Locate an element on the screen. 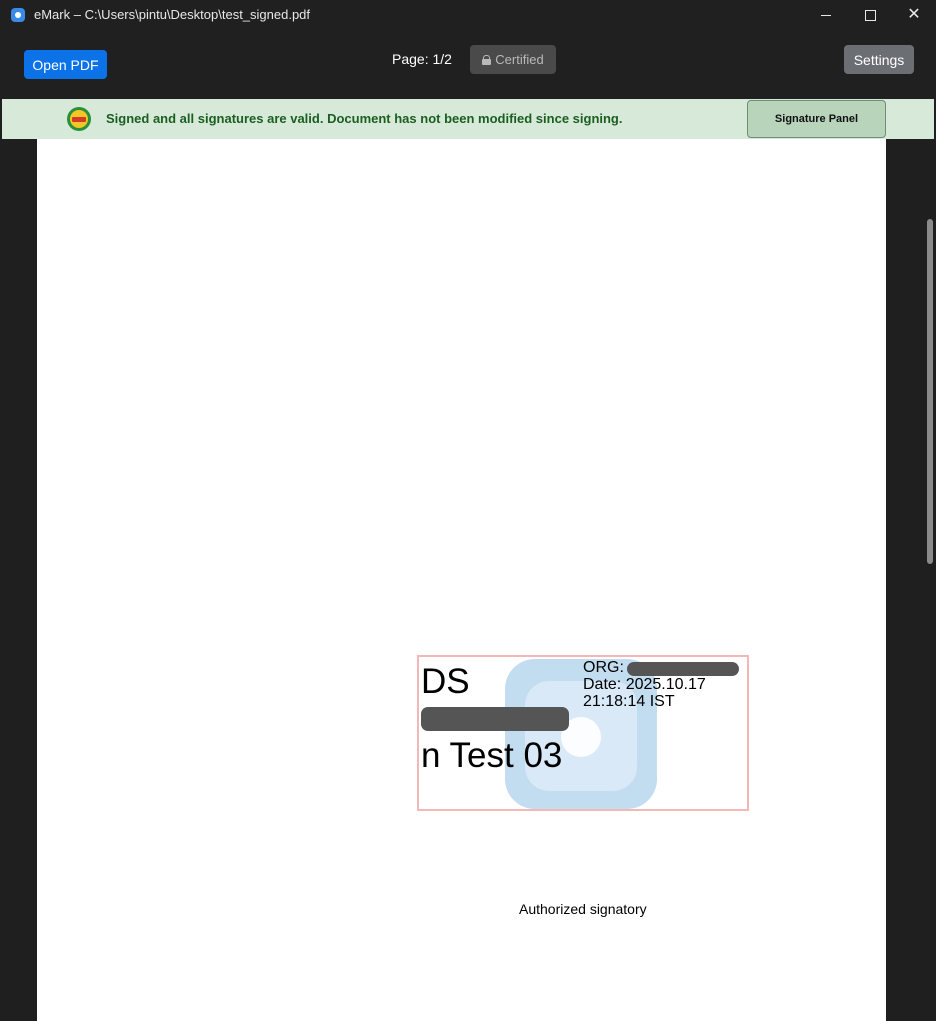 The height and width of the screenshot is (1021, 936). scrollbar-thumb is located at coordinates (930, 391).